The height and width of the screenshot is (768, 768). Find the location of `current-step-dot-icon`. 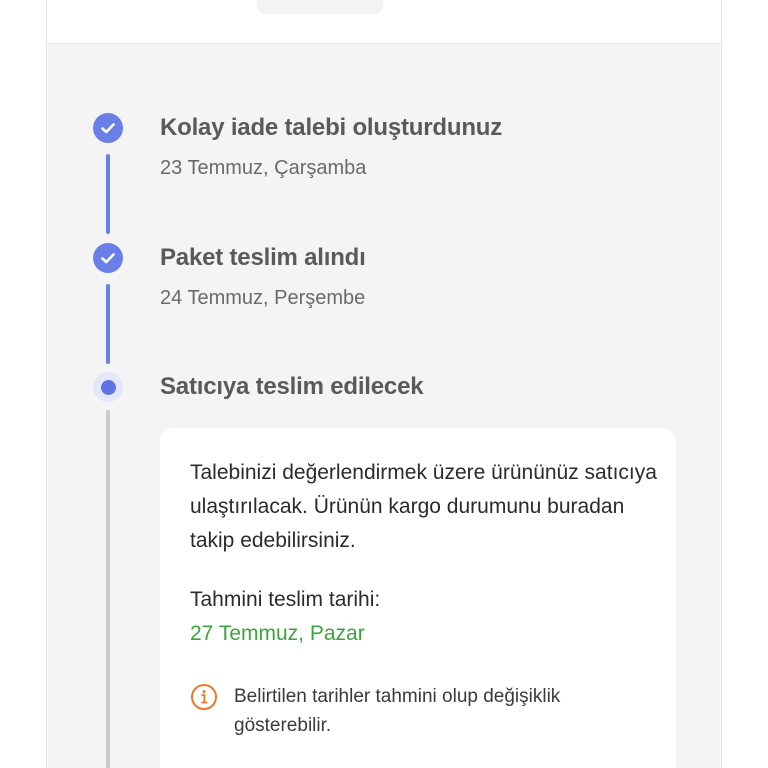

current-step-dot-icon is located at coordinates (108, 387).